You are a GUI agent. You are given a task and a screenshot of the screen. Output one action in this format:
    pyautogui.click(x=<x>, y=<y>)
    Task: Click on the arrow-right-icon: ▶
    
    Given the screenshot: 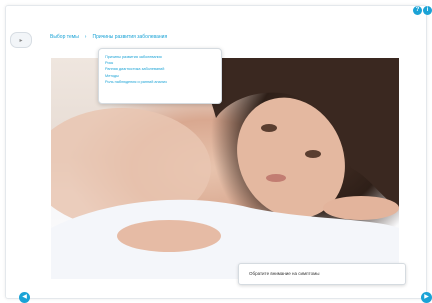 What is the action you would take?
    pyautogui.click(x=426, y=297)
    